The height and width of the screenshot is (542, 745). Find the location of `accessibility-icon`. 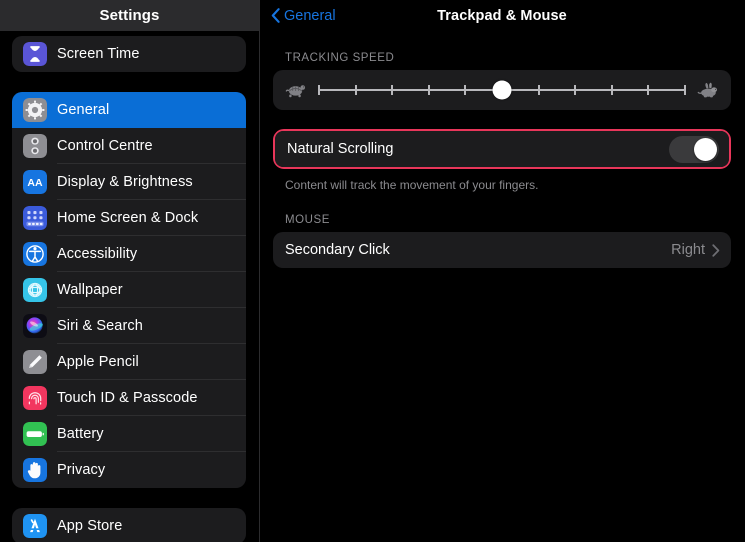

accessibility-icon is located at coordinates (35, 254).